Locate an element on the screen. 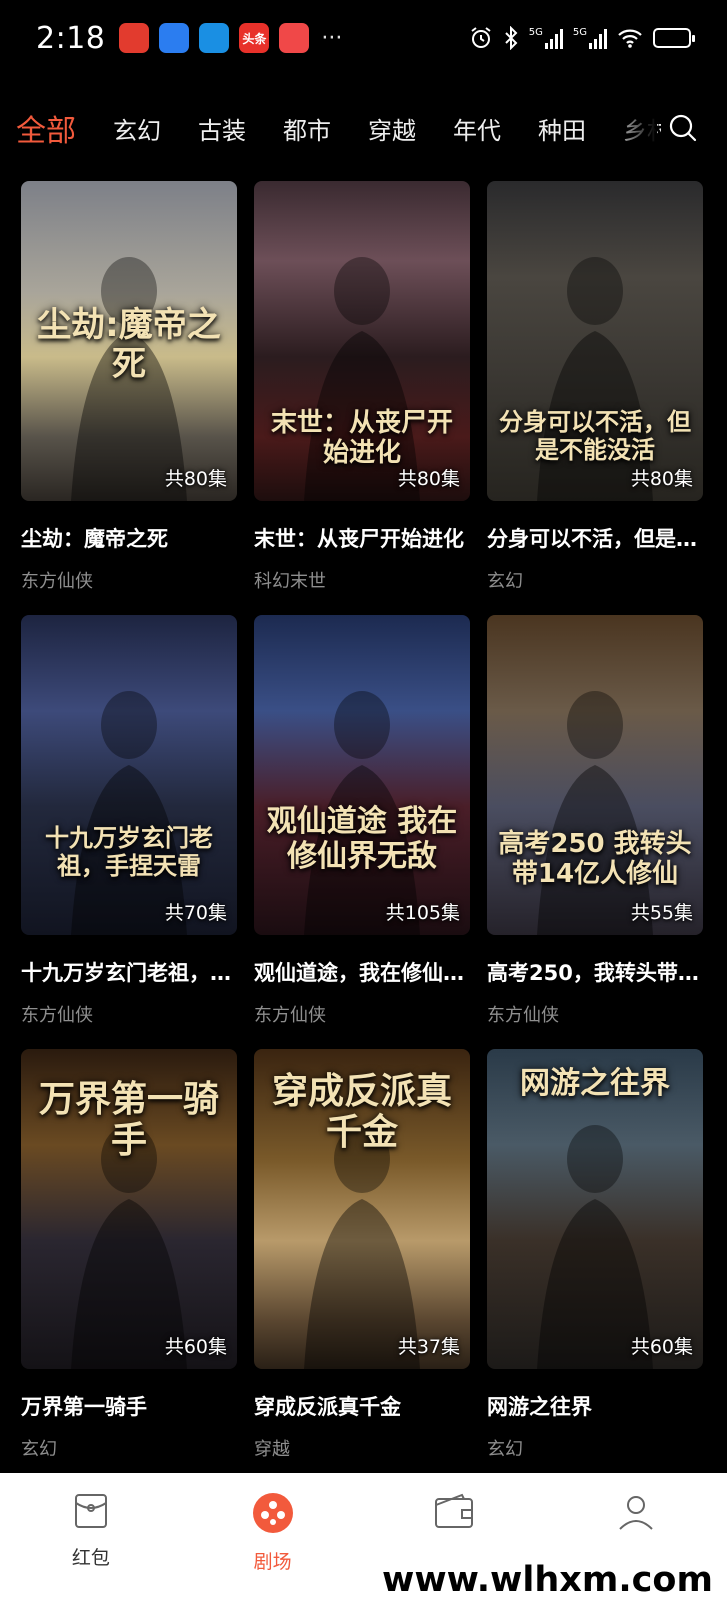 Image resolution: width=727 pixels, height=1605 pixels. search-icon is located at coordinates (683, 128).